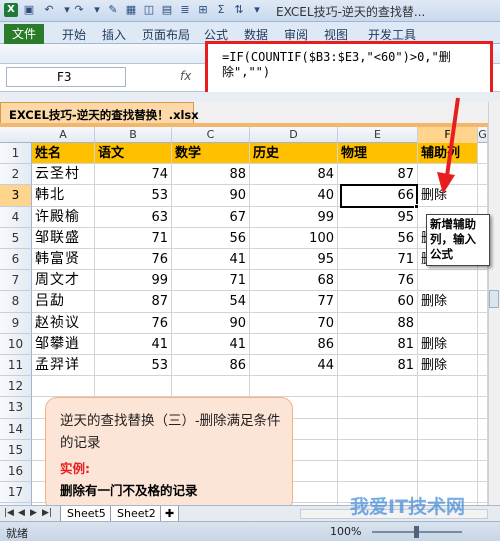 This screenshot has width=500, height=541. What do you see at coordinates (294, 196) in the screenshot?
I see `cell-d3: 40` at bounding box center [294, 196].